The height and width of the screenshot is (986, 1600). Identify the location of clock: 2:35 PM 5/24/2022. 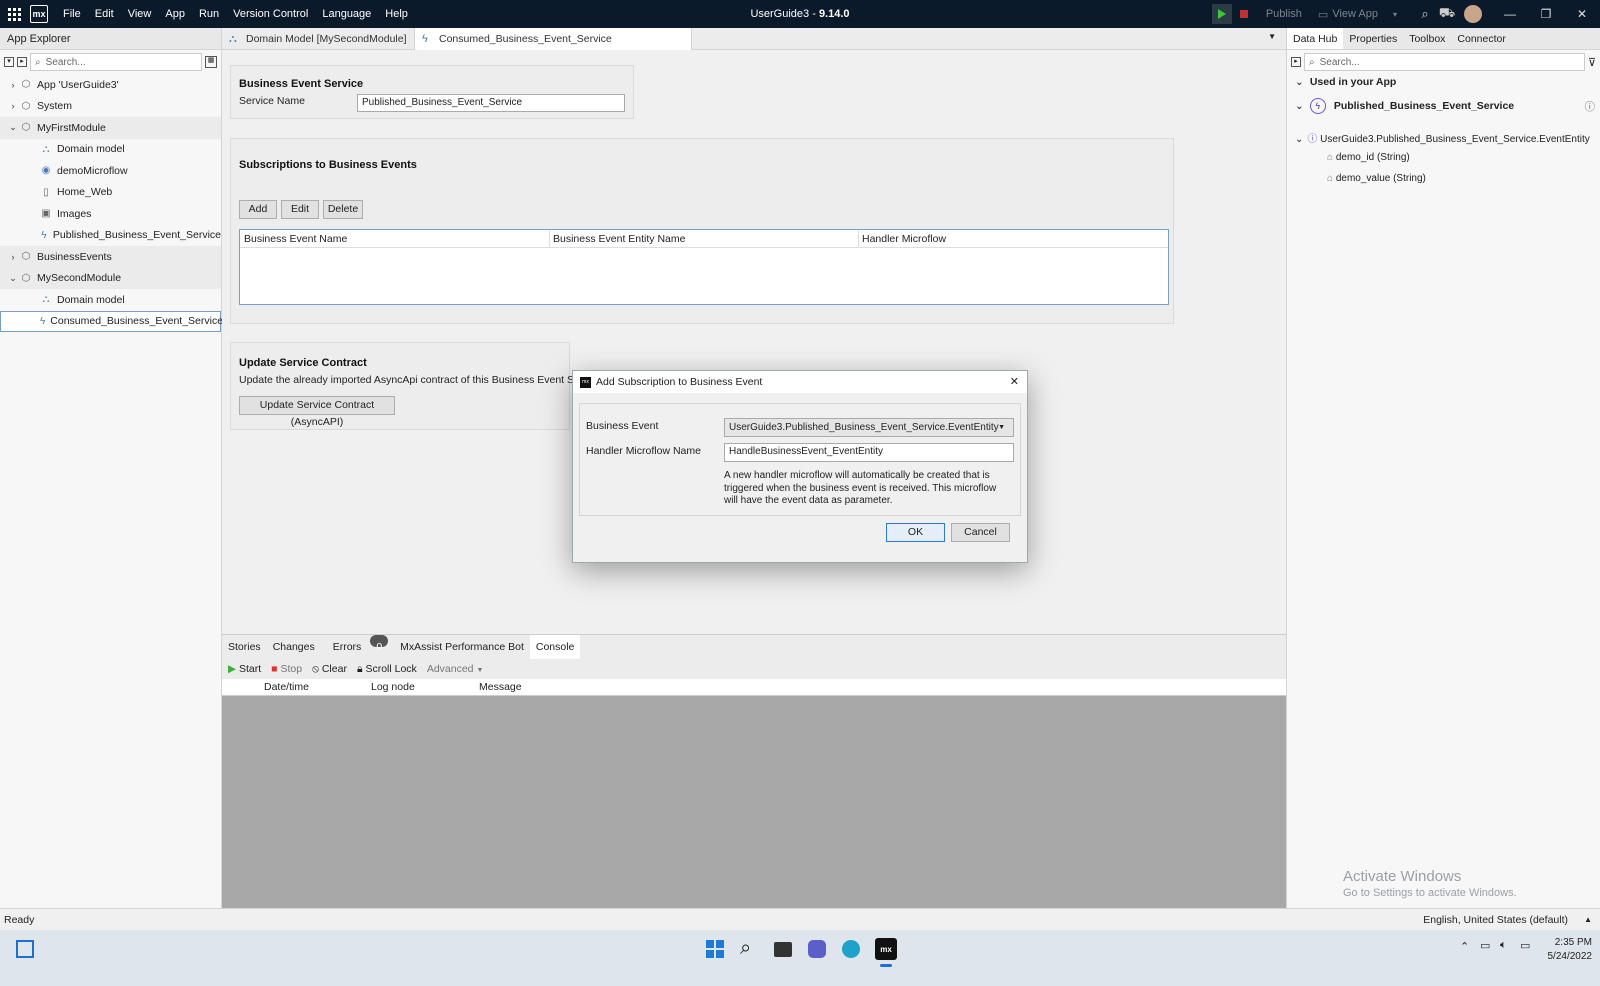
(1567, 950).